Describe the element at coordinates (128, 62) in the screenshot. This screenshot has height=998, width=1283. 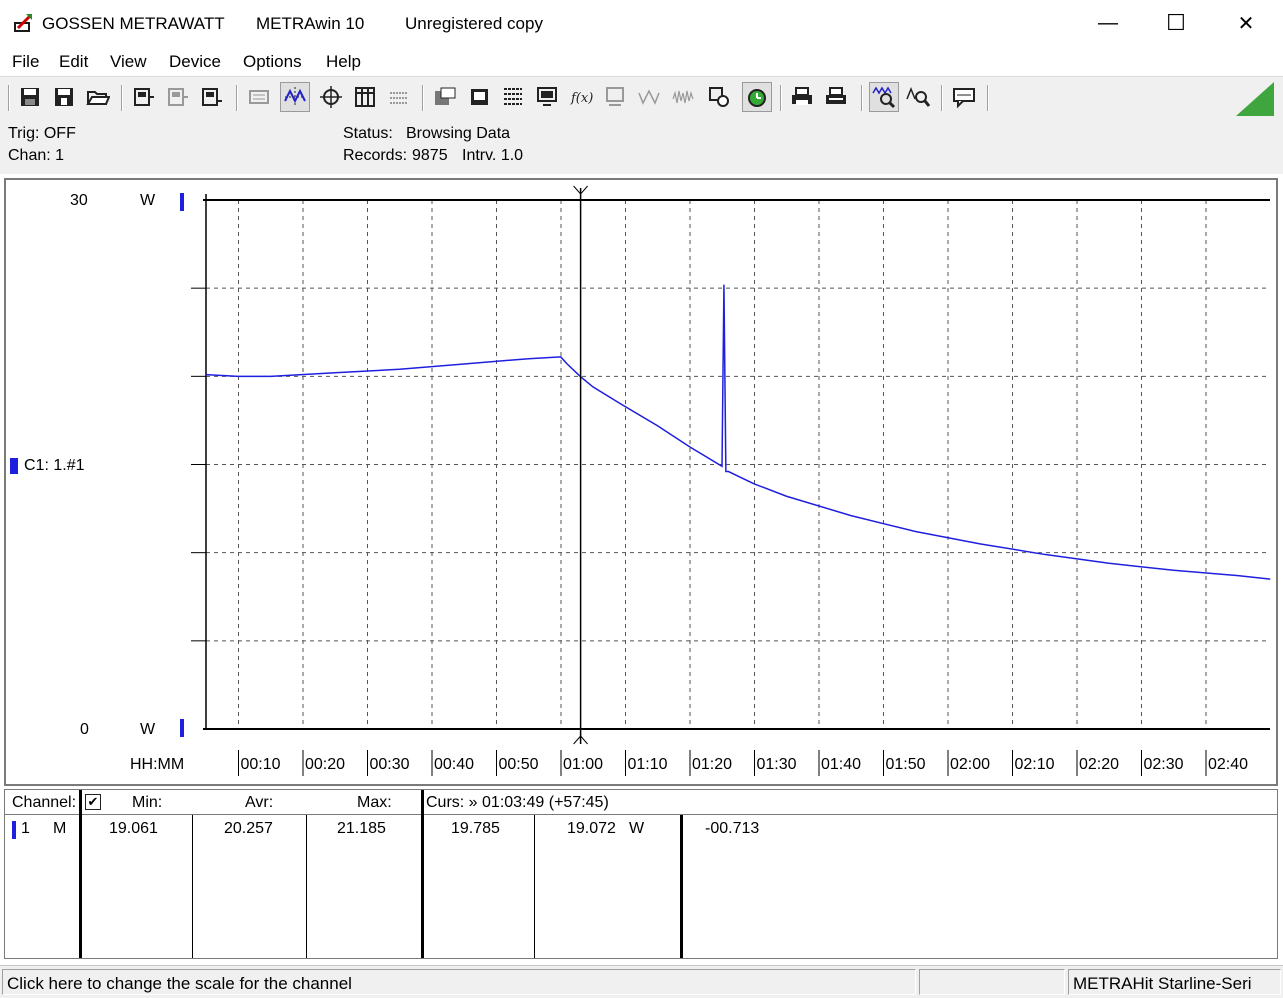
I see `menu-view: View` at that location.